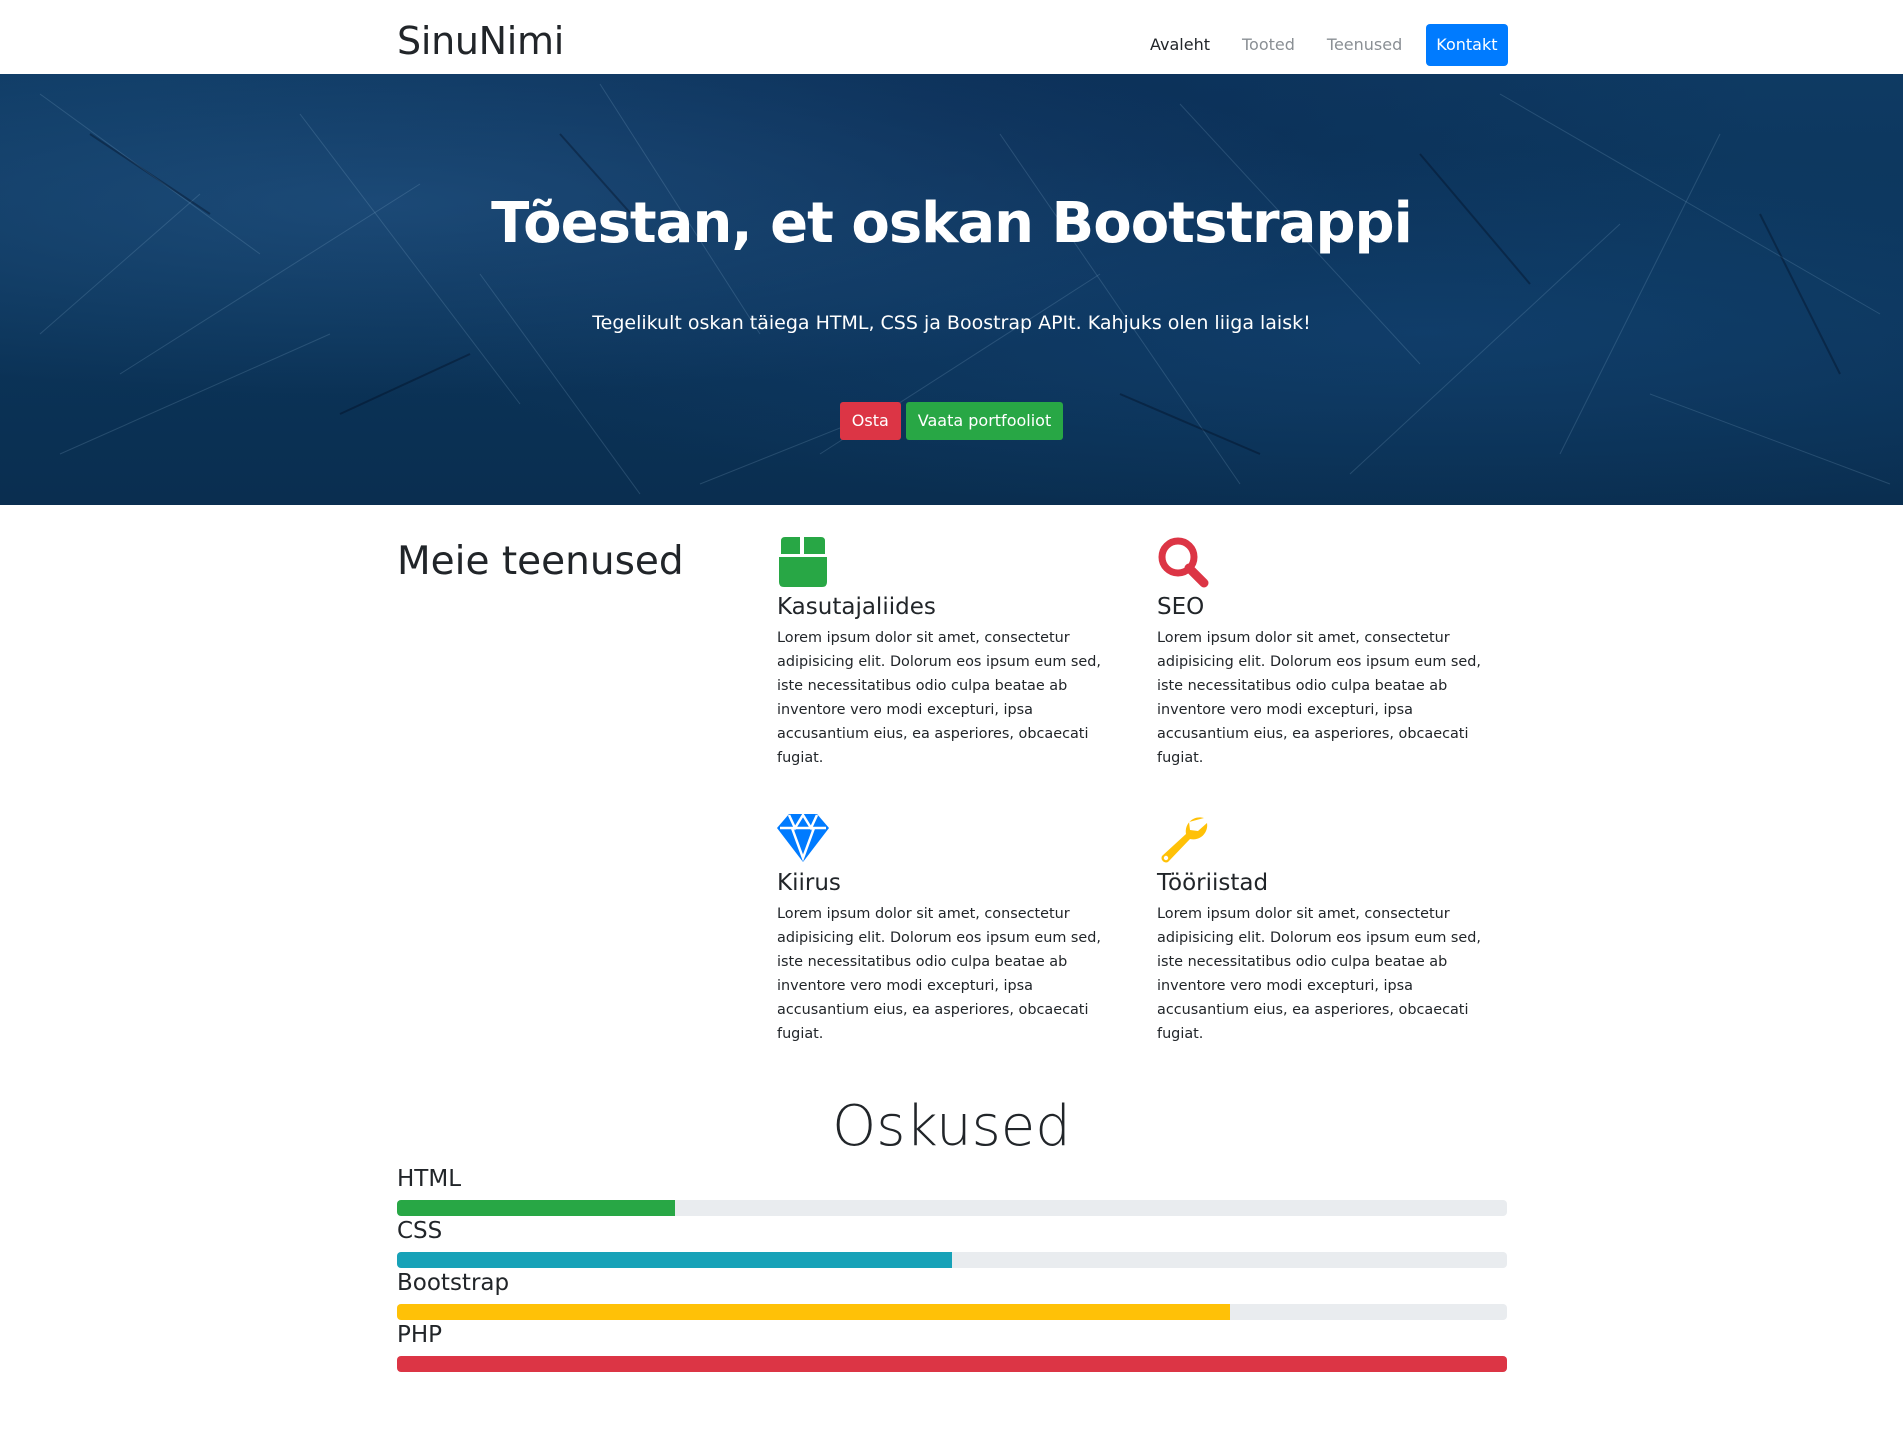  I want to click on view-portfolio-button: Vaata portfooliot, so click(984, 421).